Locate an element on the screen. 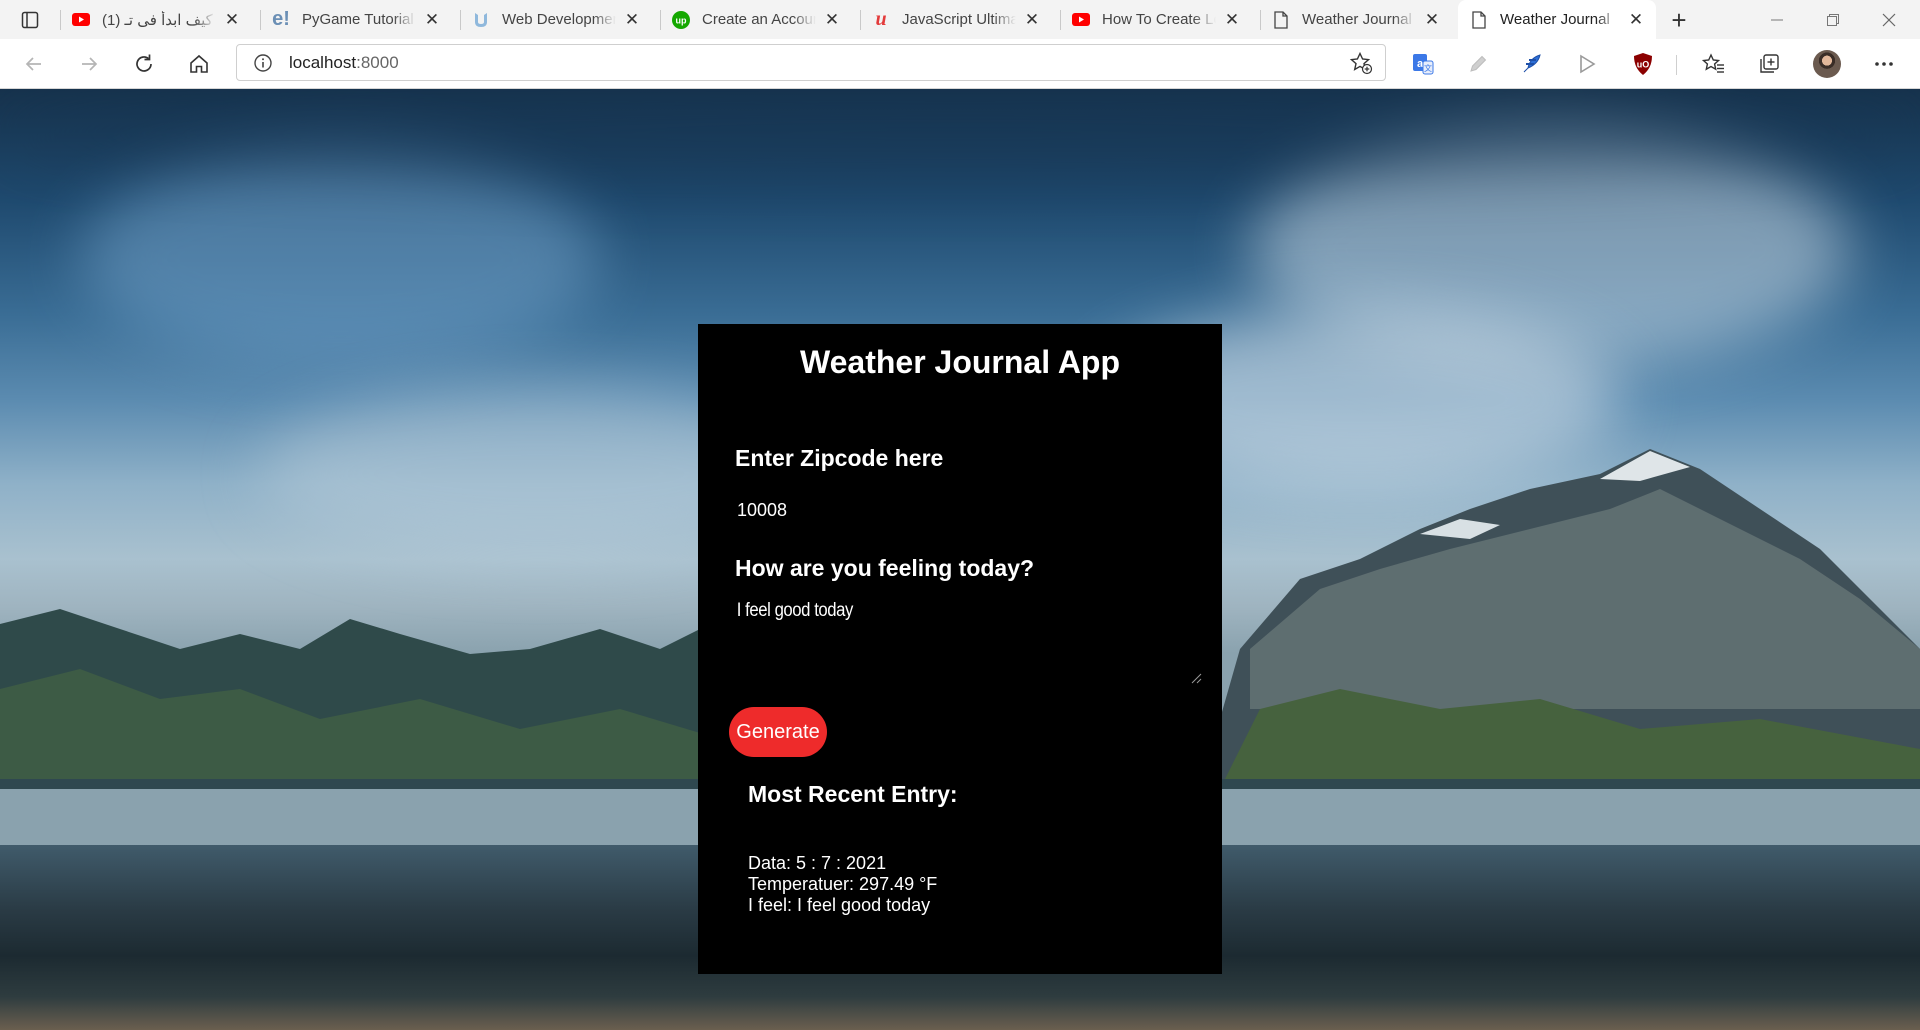 The image size is (1920, 1030). tab-udemy: u JavaScript Ultimate ✕ is located at coordinates (956, 19).